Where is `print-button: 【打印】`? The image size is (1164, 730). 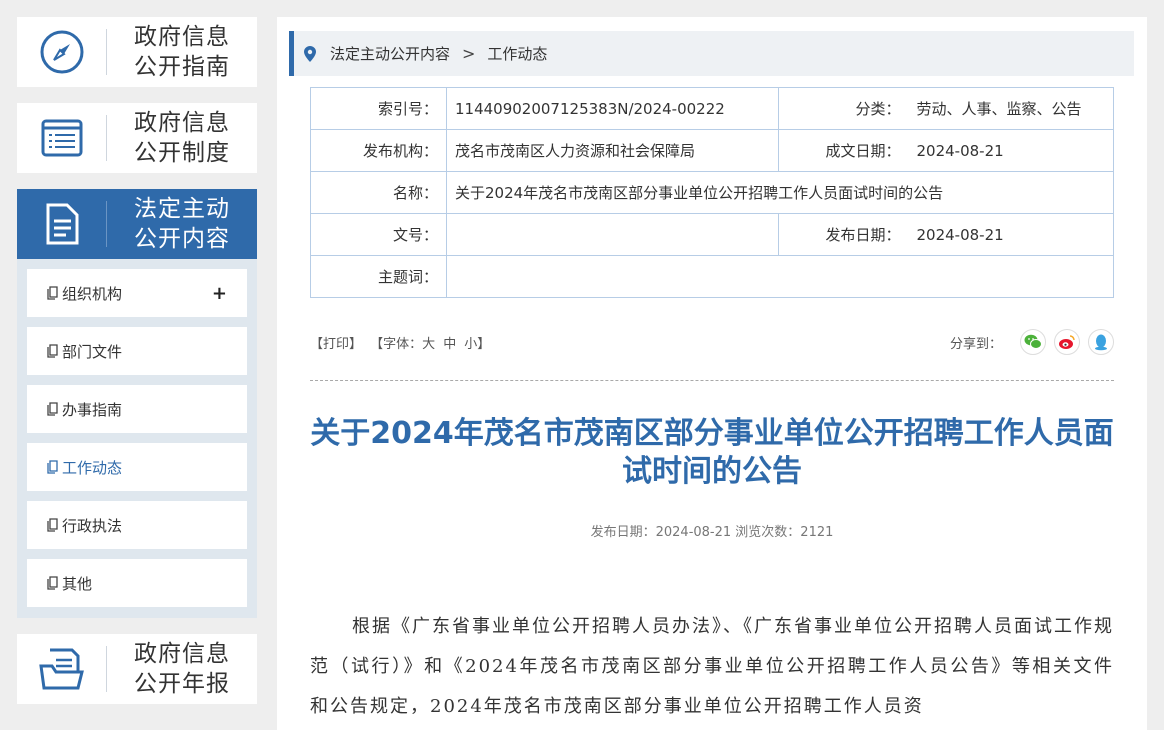 print-button: 【打印】 is located at coordinates (336, 344).